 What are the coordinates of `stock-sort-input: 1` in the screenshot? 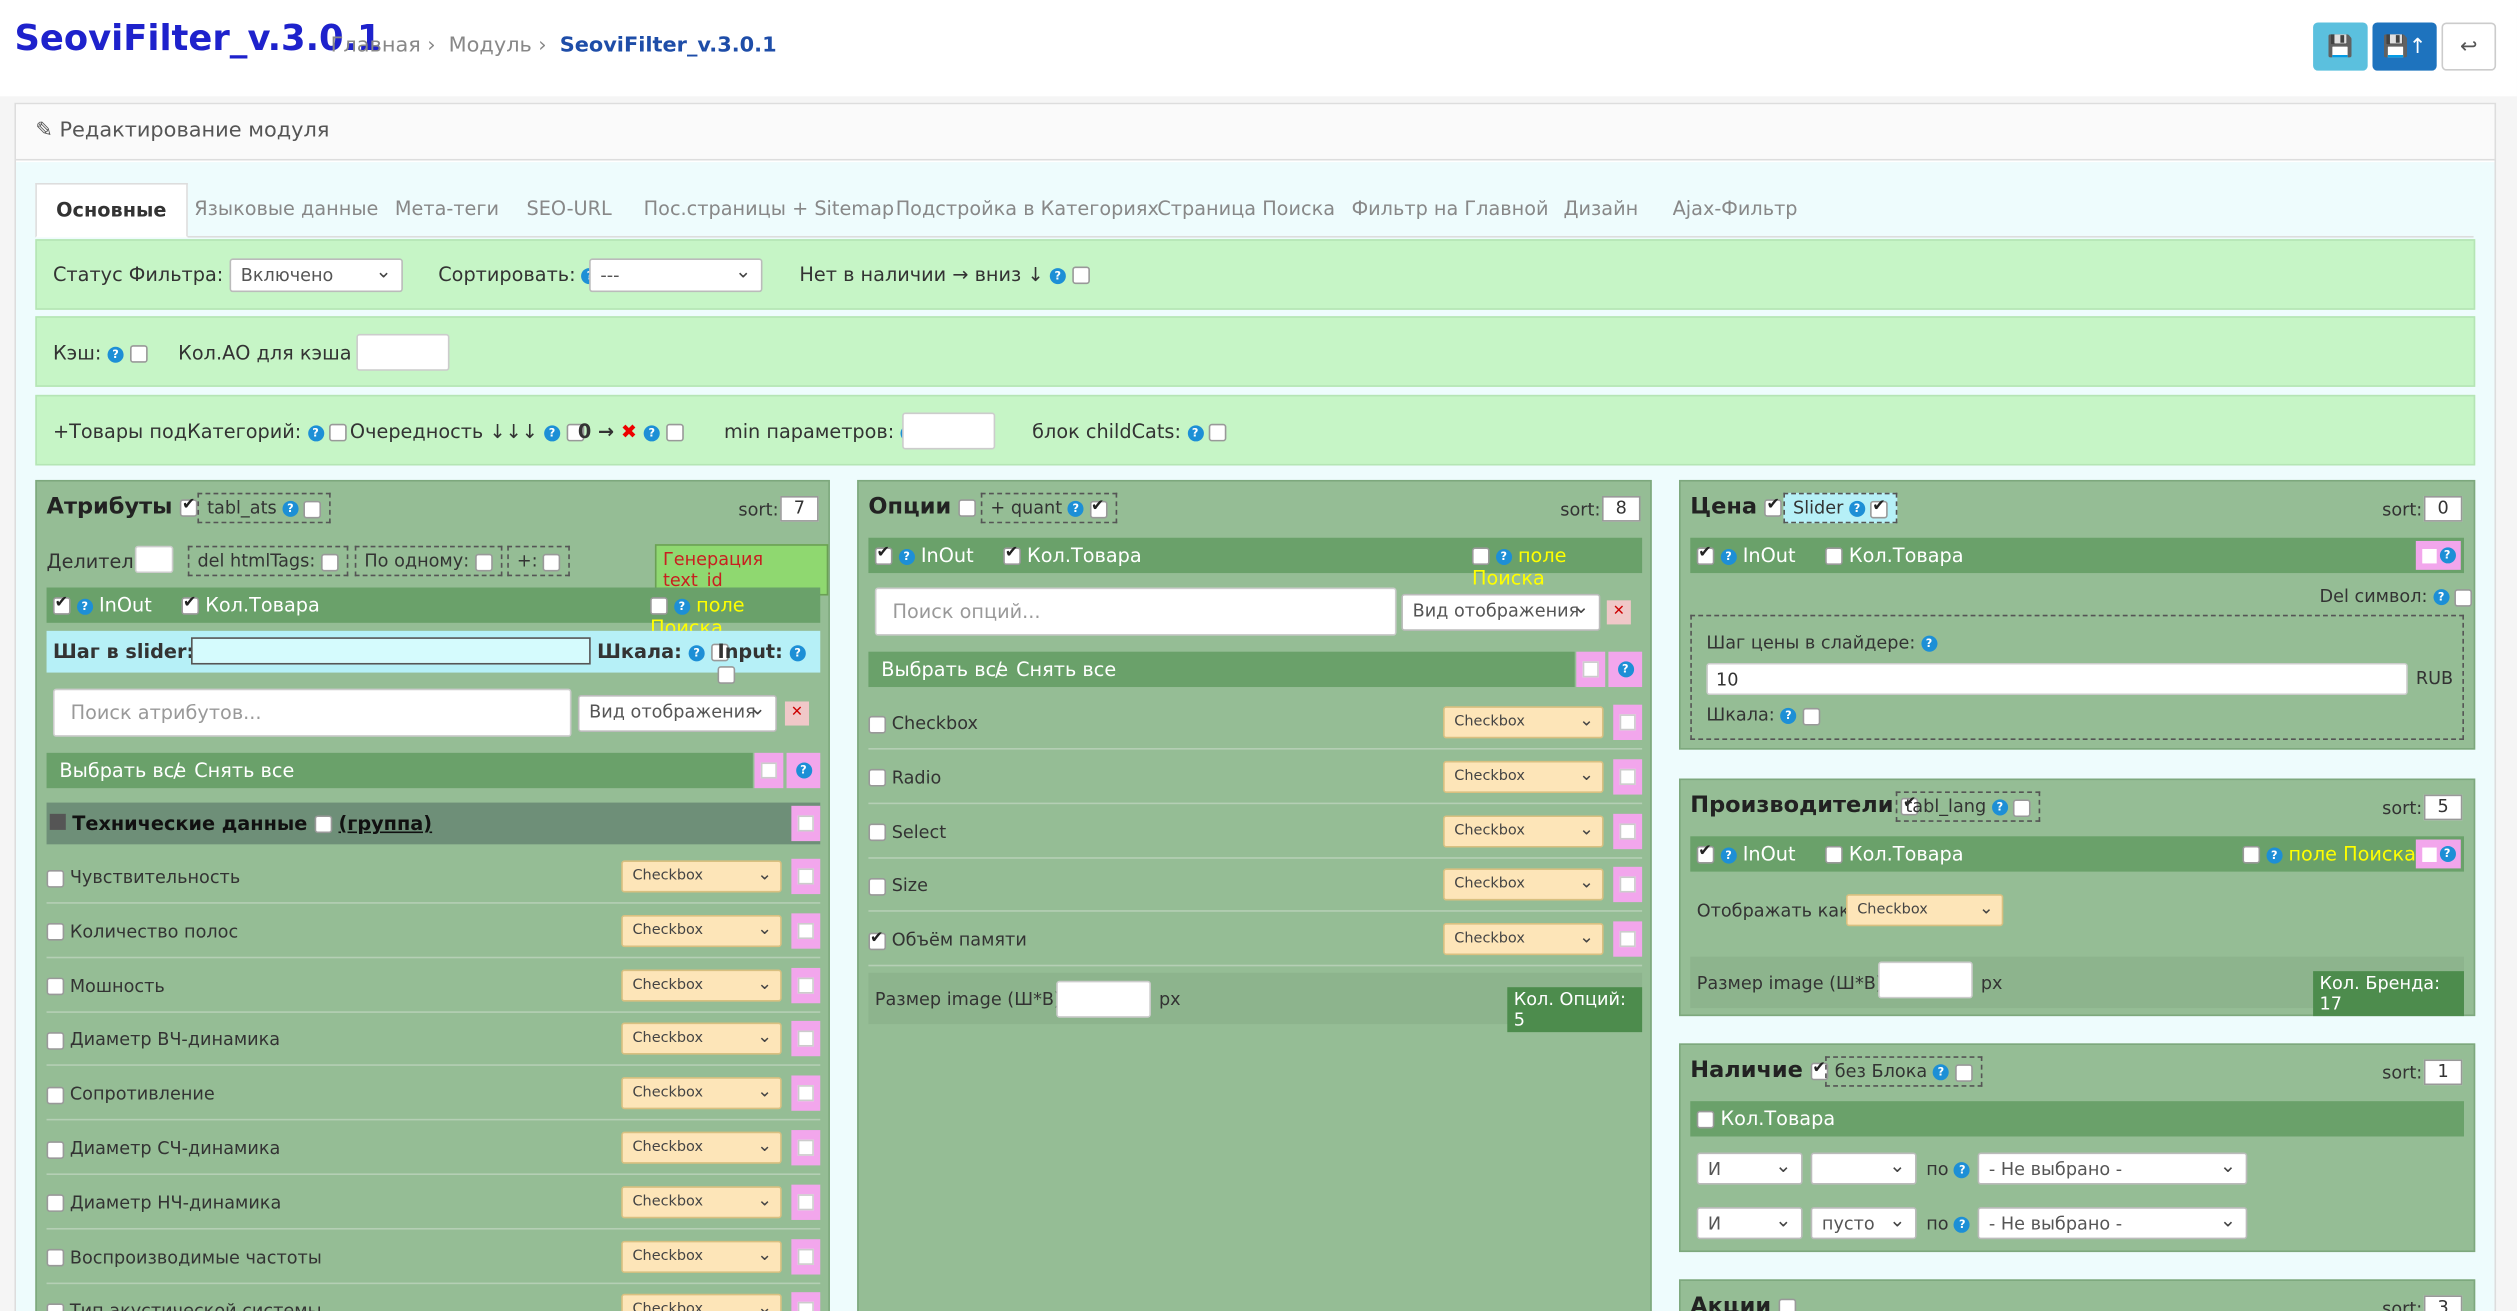 It's located at (2443, 1072).